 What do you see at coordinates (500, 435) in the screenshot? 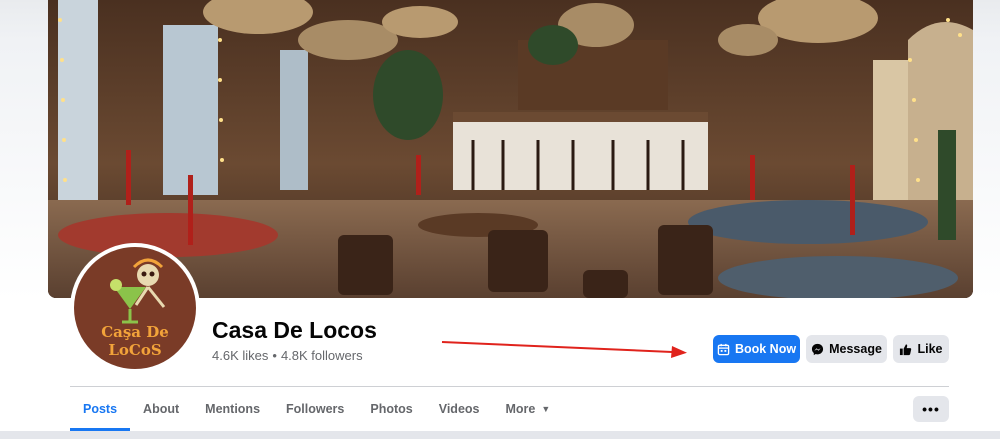
I see `content-area-edge` at bounding box center [500, 435].